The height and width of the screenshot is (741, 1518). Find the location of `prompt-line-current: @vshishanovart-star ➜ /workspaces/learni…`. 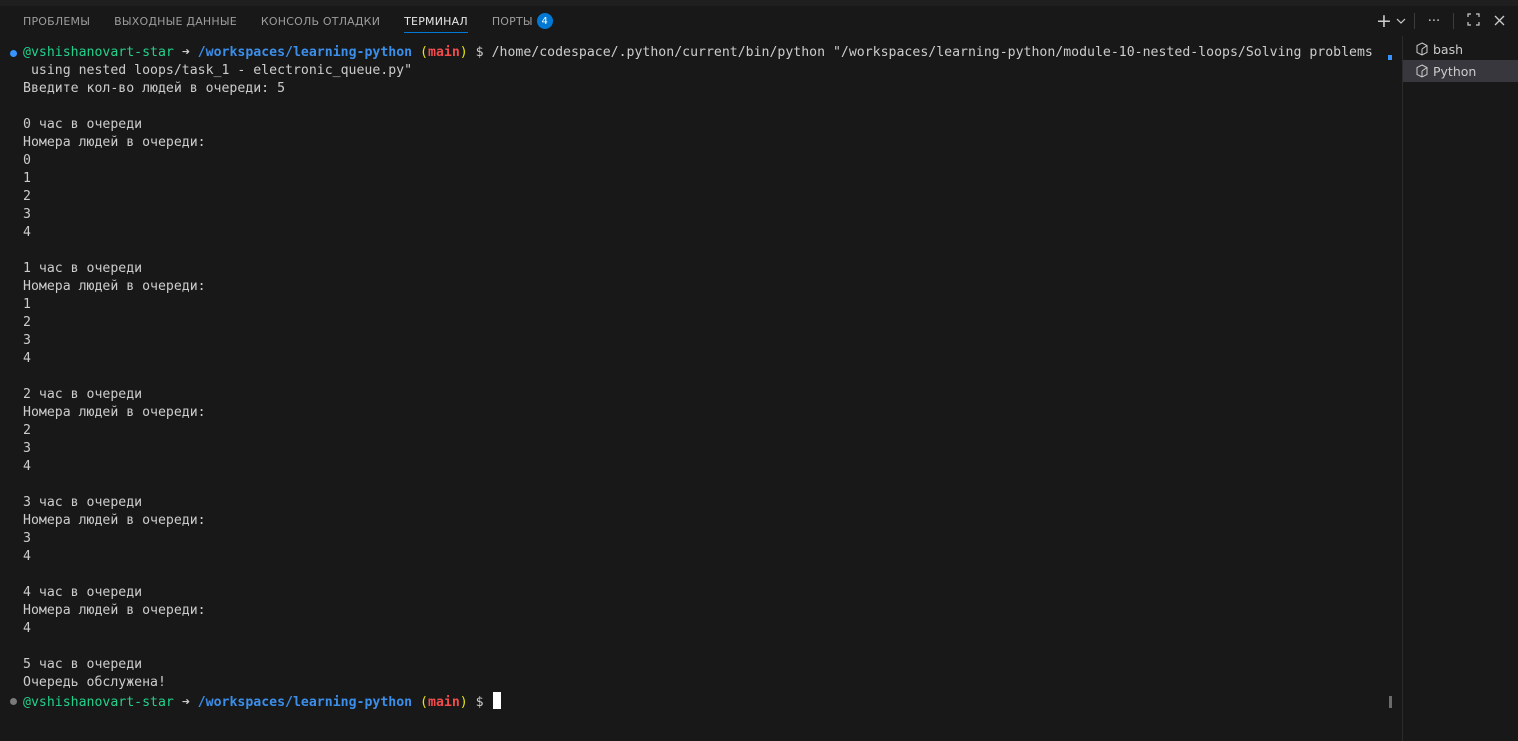

prompt-line-current: @vshishanovart-star ➜ /workspaces/learni… is located at coordinates (695, 701).